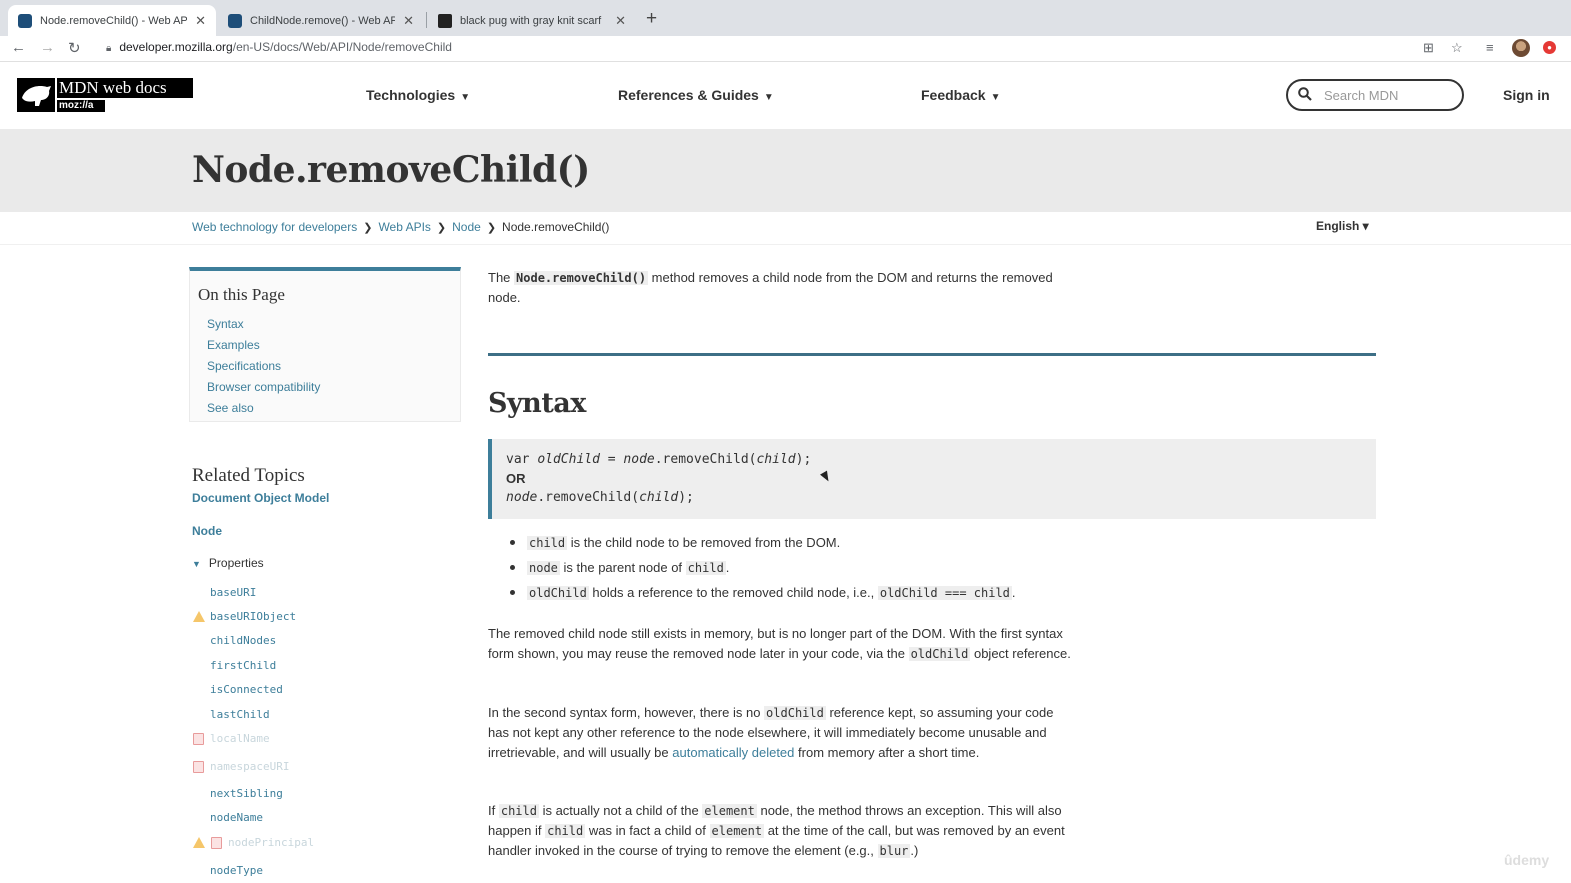 The width and height of the screenshot is (1571, 883). Describe the element at coordinates (1457, 48) in the screenshot. I see `star-bookmark-icon: ☆` at that location.